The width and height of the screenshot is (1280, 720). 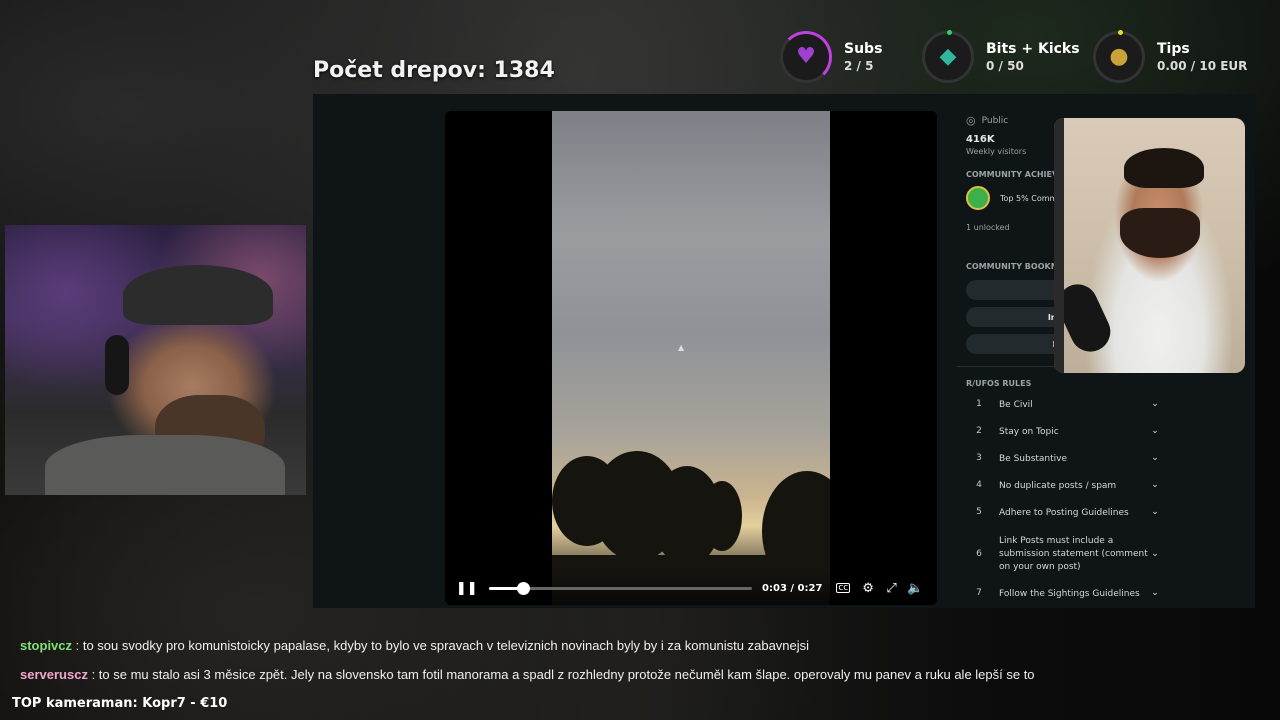 What do you see at coordinates (979, 458) in the screenshot?
I see `rule-number: 3` at bounding box center [979, 458].